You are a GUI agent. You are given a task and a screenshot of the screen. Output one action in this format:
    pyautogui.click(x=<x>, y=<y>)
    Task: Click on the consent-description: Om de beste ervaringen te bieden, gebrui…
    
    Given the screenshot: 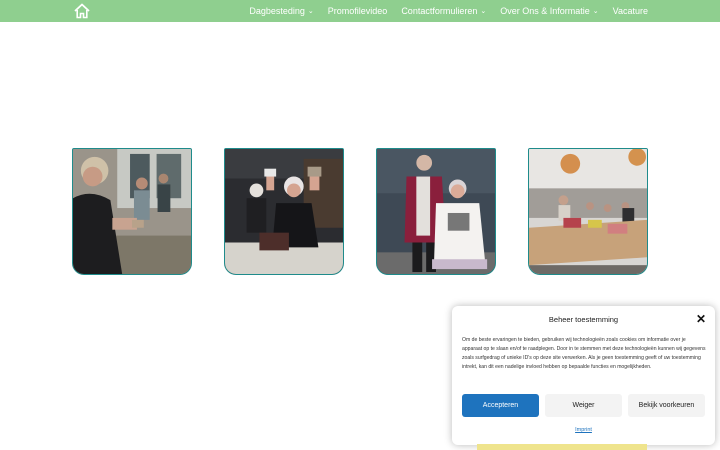 What is the action you would take?
    pyautogui.click(x=584, y=354)
    